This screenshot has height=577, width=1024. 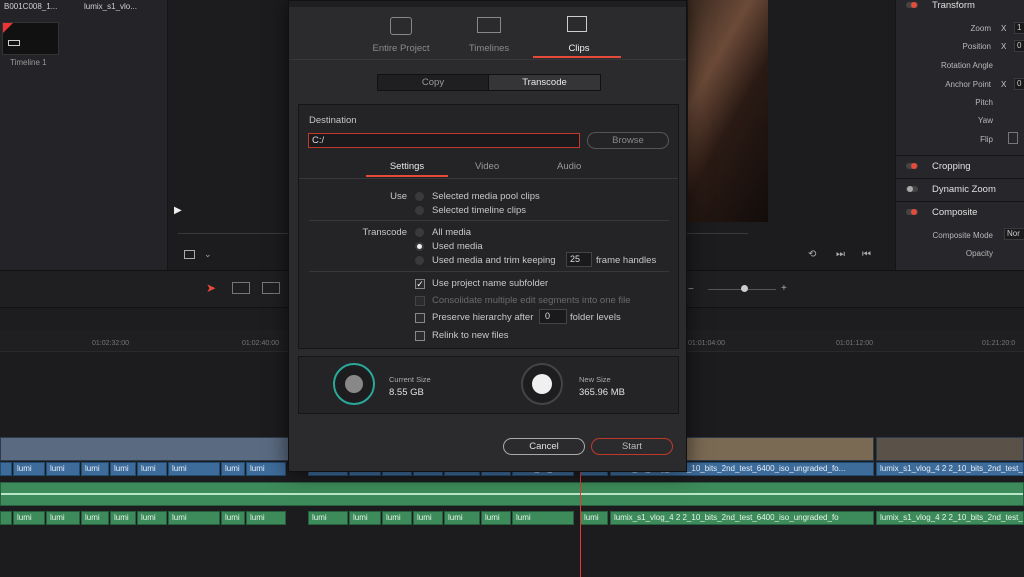 I want to click on tab-entire-project: Entire Project, so click(x=401, y=48).